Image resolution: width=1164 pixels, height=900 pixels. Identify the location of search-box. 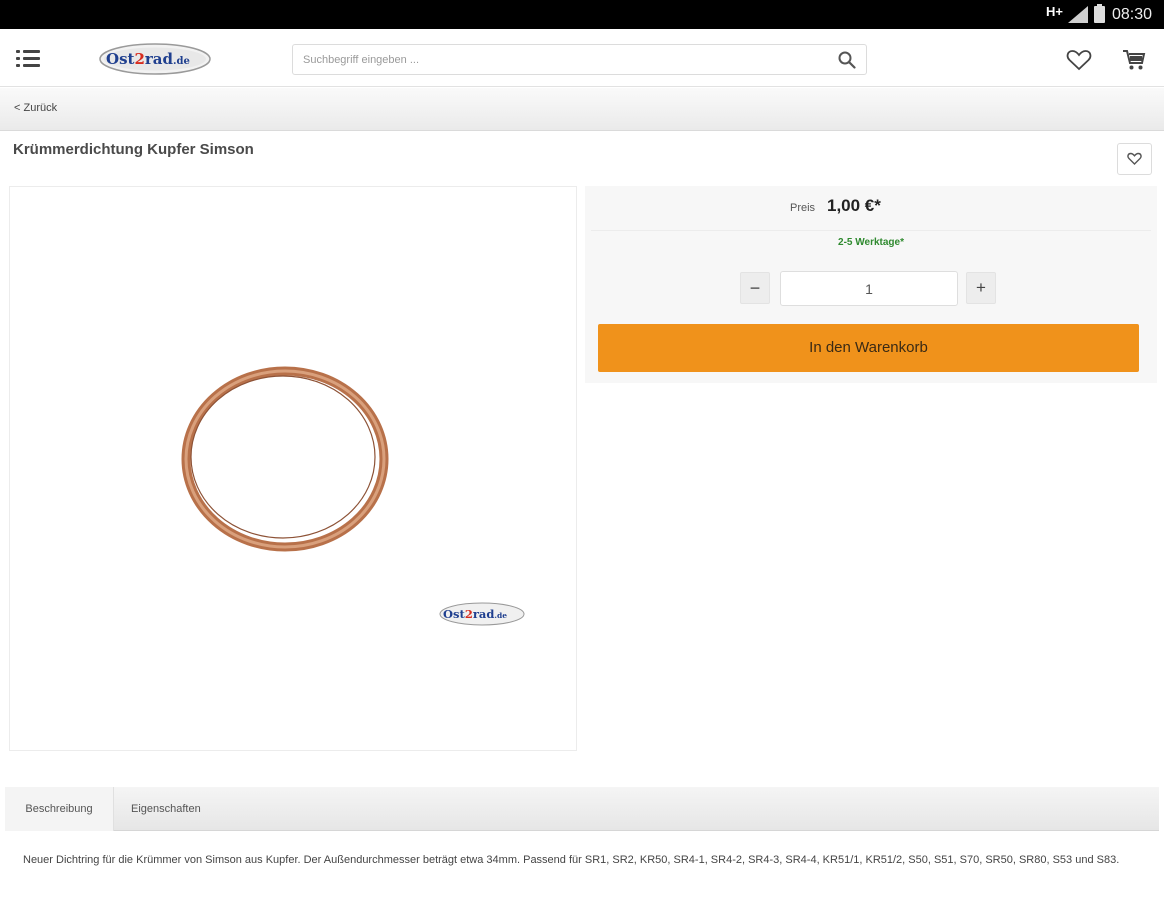
(579, 59).